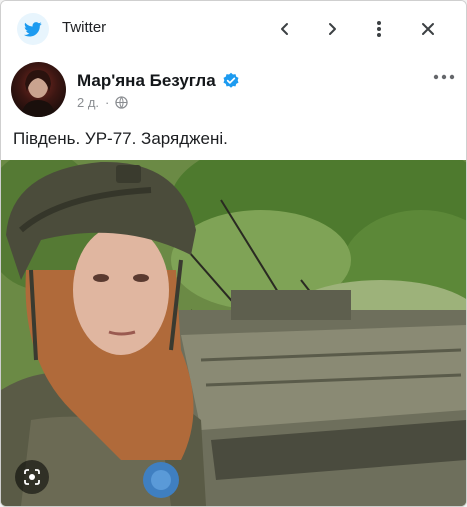 This screenshot has width=467, height=507. I want to click on more-options-button, so click(379, 29).